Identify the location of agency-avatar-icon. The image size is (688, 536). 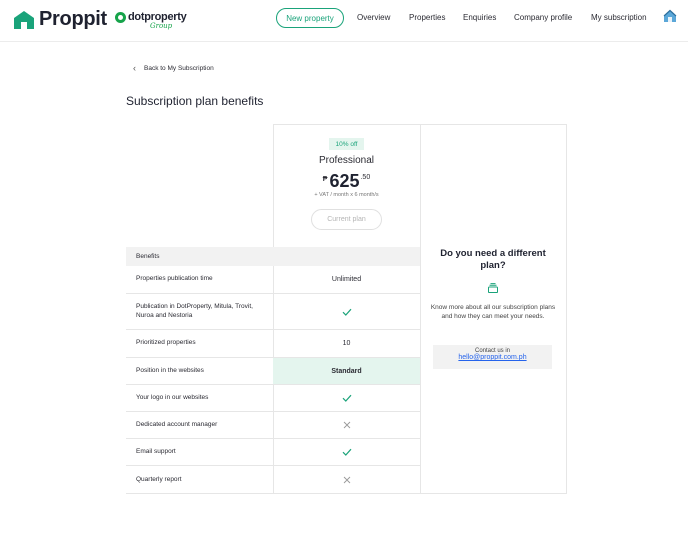
(670, 16).